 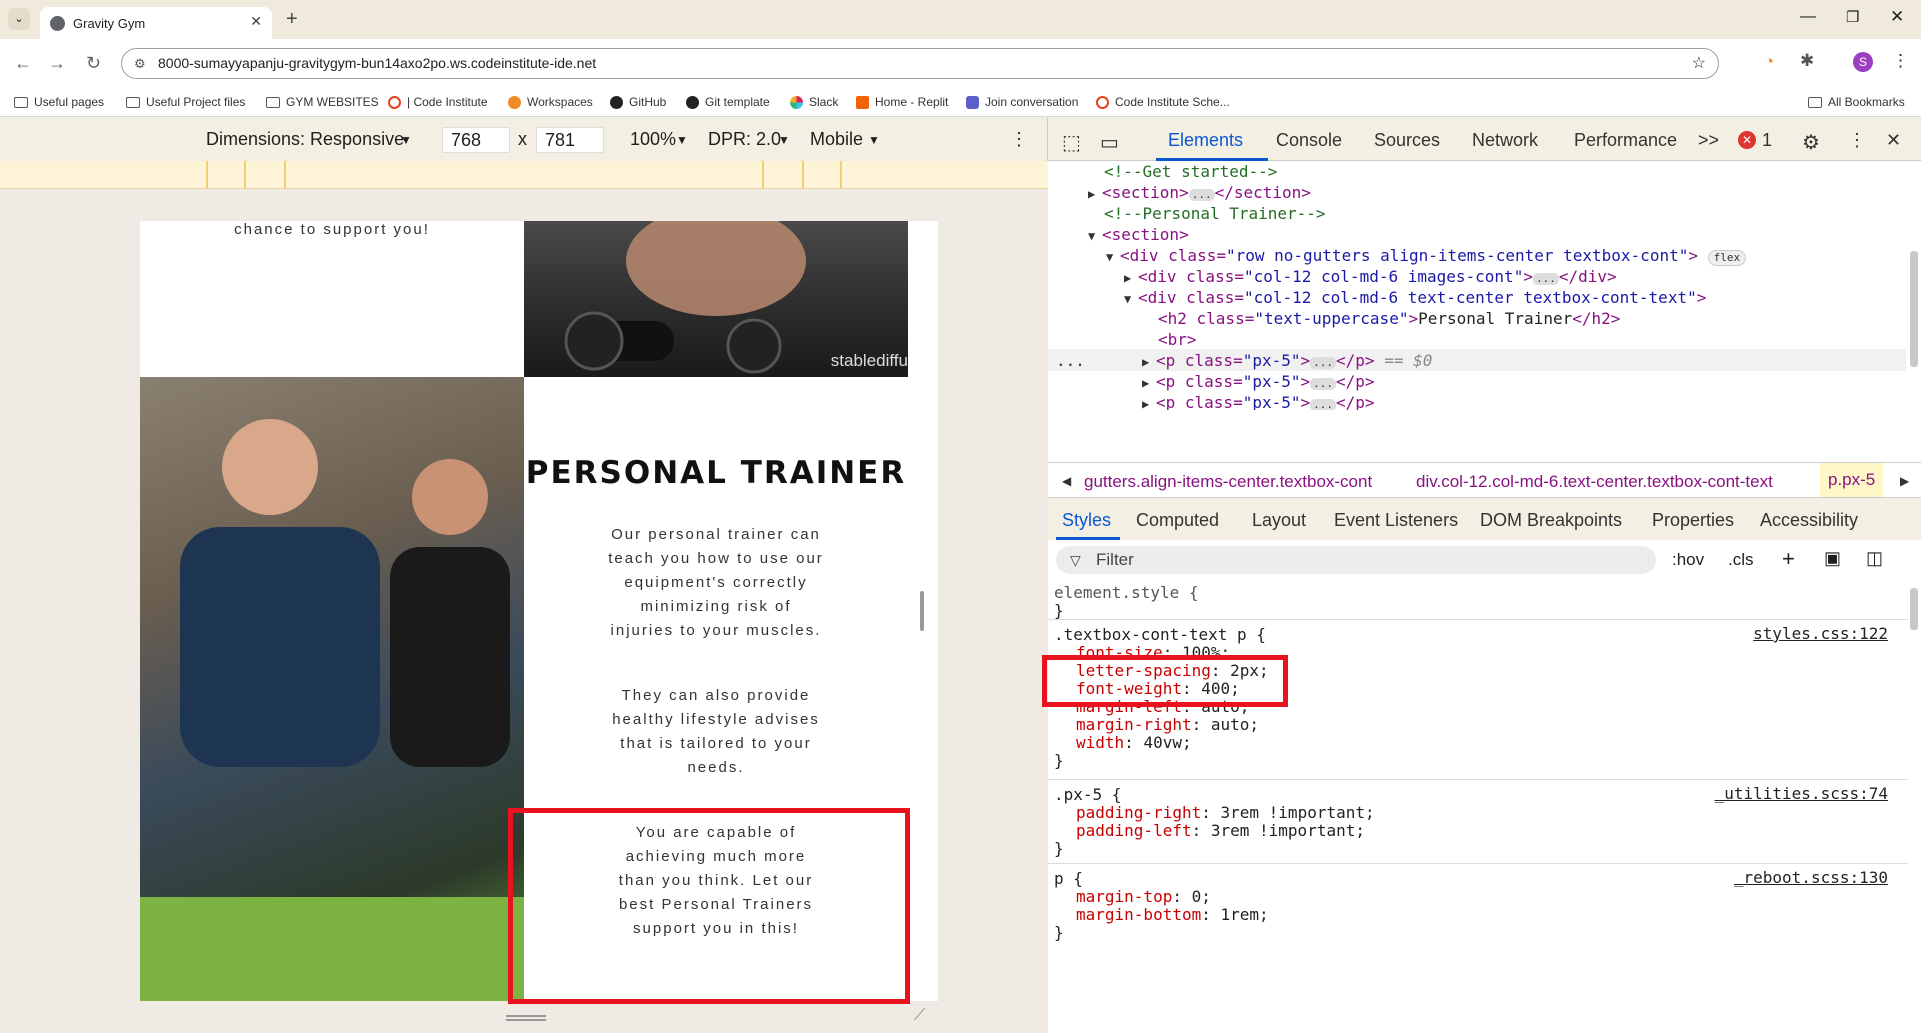 I want to click on media-query-bar, so click(x=524, y=175).